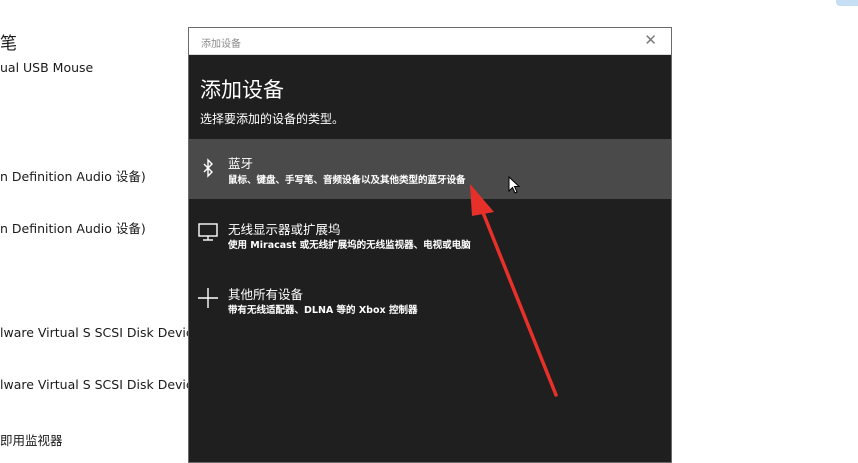  What do you see at coordinates (31, 440) in the screenshot?
I see `list-item: 即用监视器` at bounding box center [31, 440].